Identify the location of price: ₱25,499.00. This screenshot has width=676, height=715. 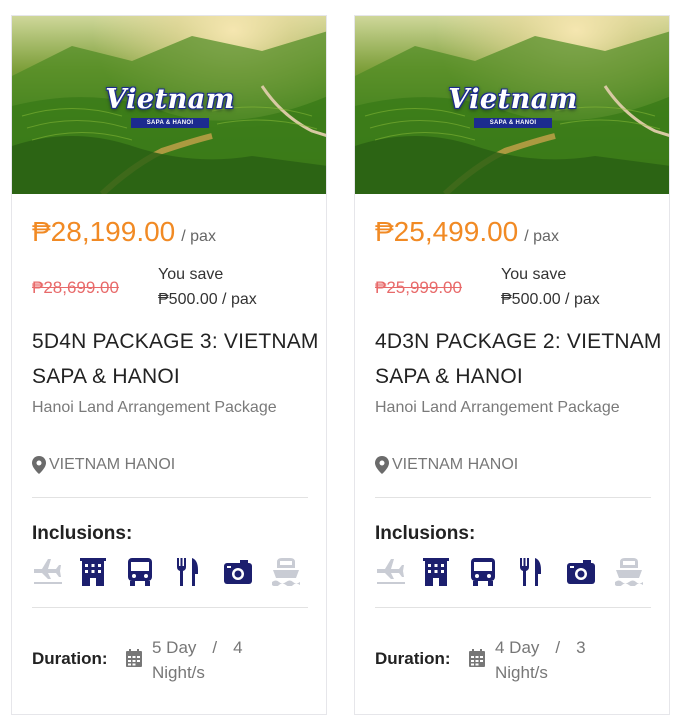
(447, 231).